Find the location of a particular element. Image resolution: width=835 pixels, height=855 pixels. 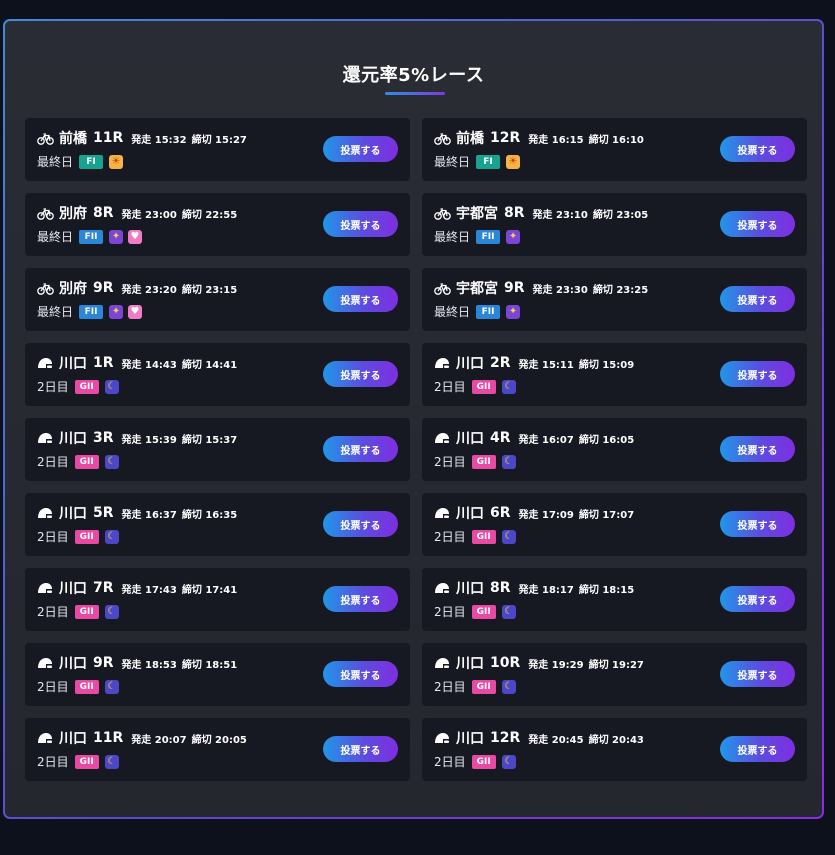

race-card: 宇都宮 9R 発走 23:30 締切 23:25 最終日 FII ✦ 投票する is located at coordinates (614, 299).